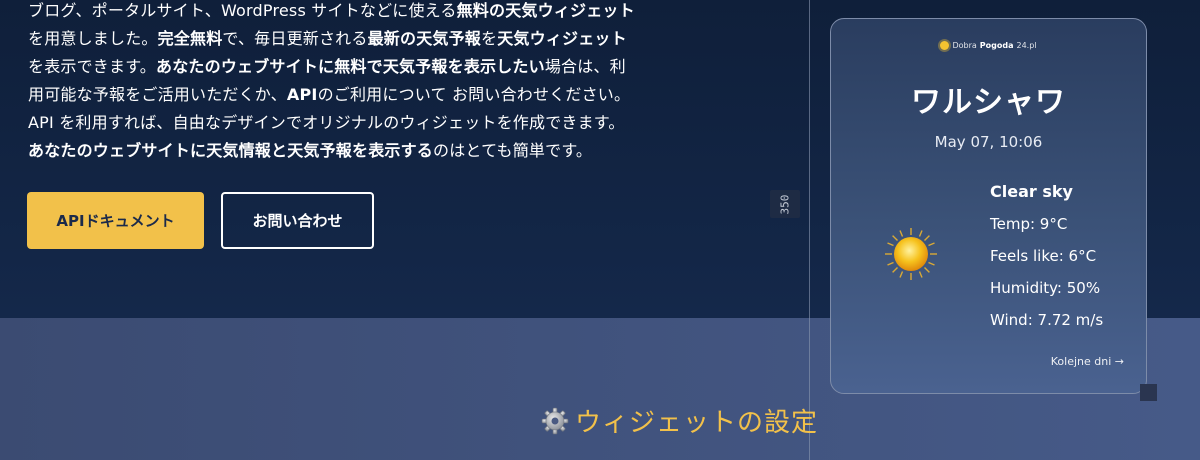 The width and height of the screenshot is (1200, 460). What do you see at coordinates (92, 66) in the screenshot?
I see `intro-text-segment: を表示できます。` at bounding box center [92, 66].